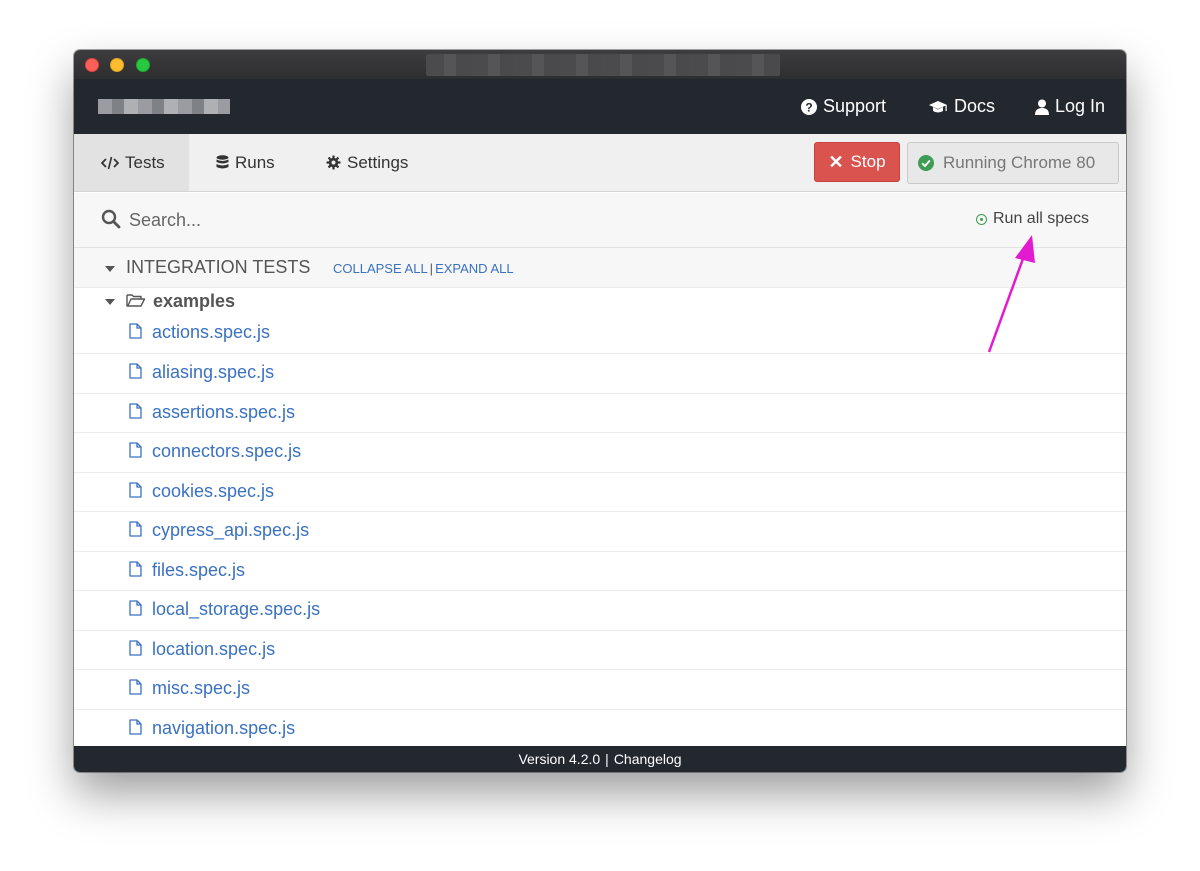 This screenshot has height=871, width=1200. Describe the element at coordinates (1011, 294) in the screenshot. I see `annotation-arrow` at that location.